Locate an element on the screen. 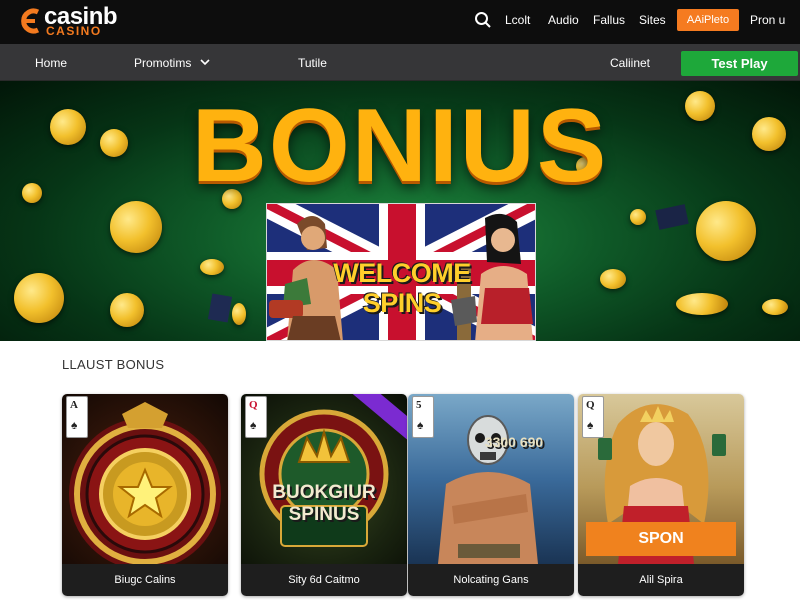 The width and height of the screenshot is (800, 600). top-link-pron-u: Pron u is located at coordinates (767, 20).